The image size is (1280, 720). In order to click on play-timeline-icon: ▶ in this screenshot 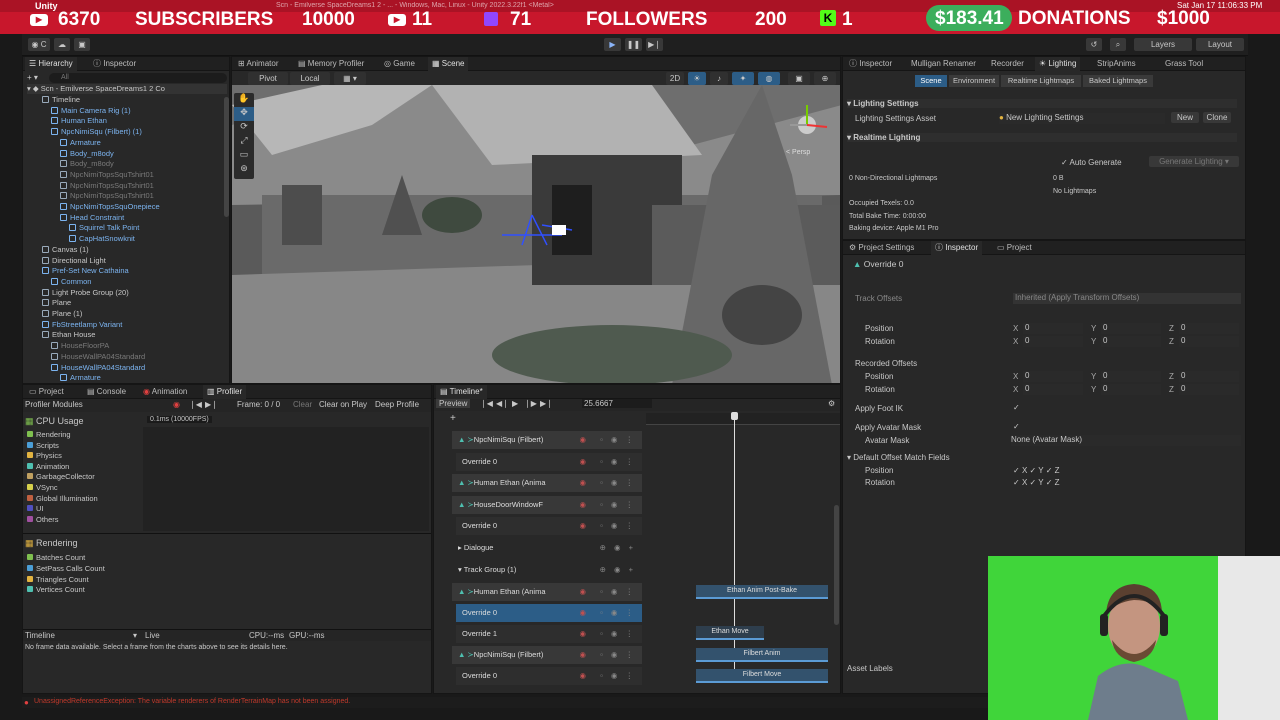, I will do `click(515, 403)`.